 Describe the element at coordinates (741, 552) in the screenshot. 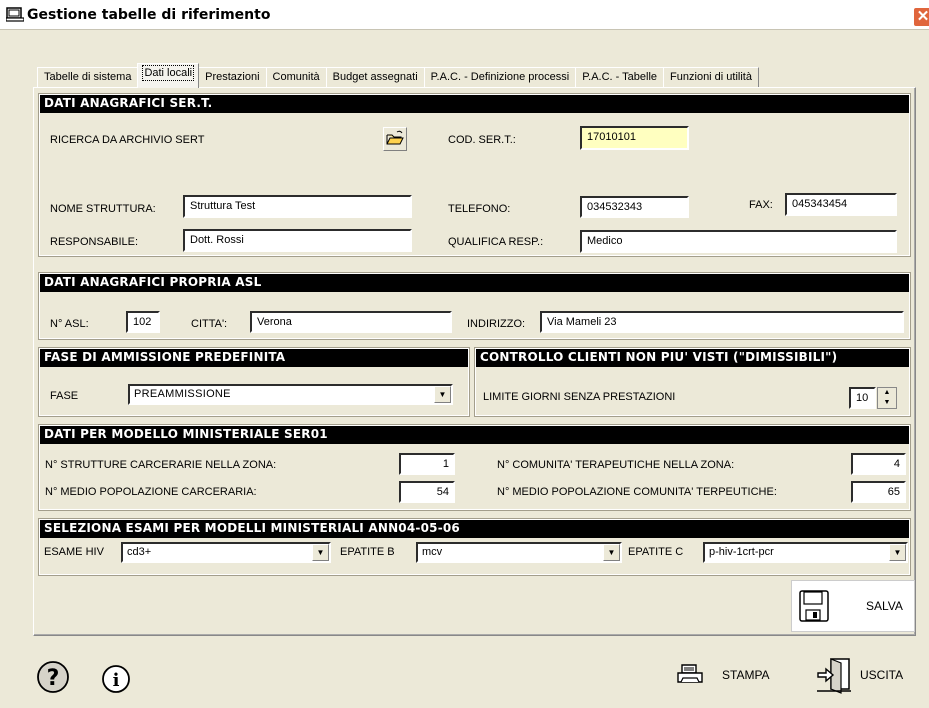

I see `epatite-c-value: p-hiv-1crt-pcr` at that location.